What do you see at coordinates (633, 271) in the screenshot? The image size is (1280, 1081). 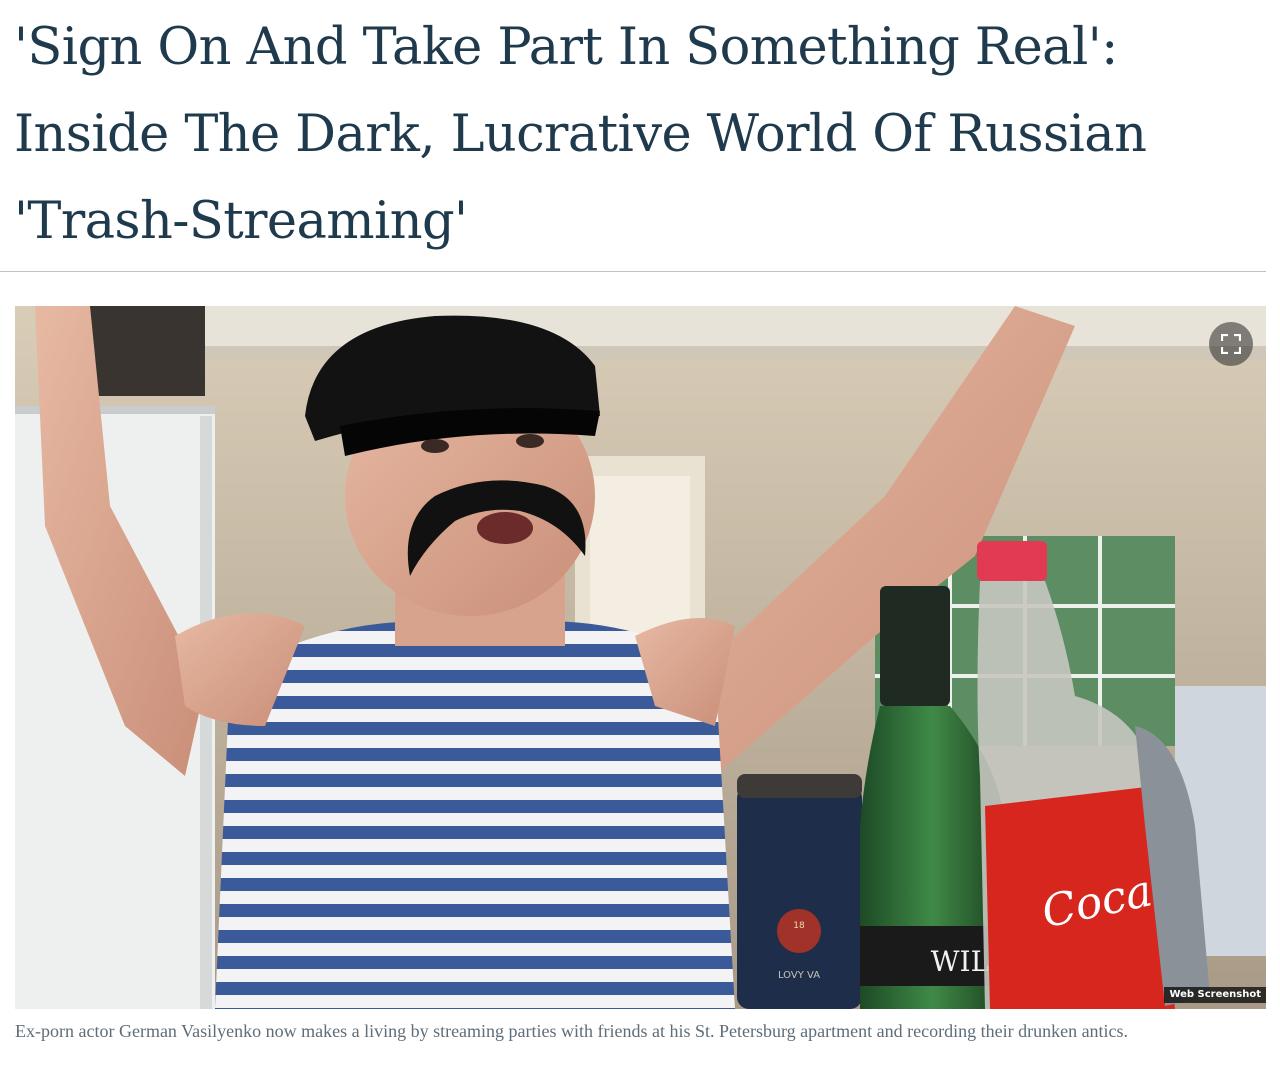 I see `headline-divider` at bounding box center [633, 271].